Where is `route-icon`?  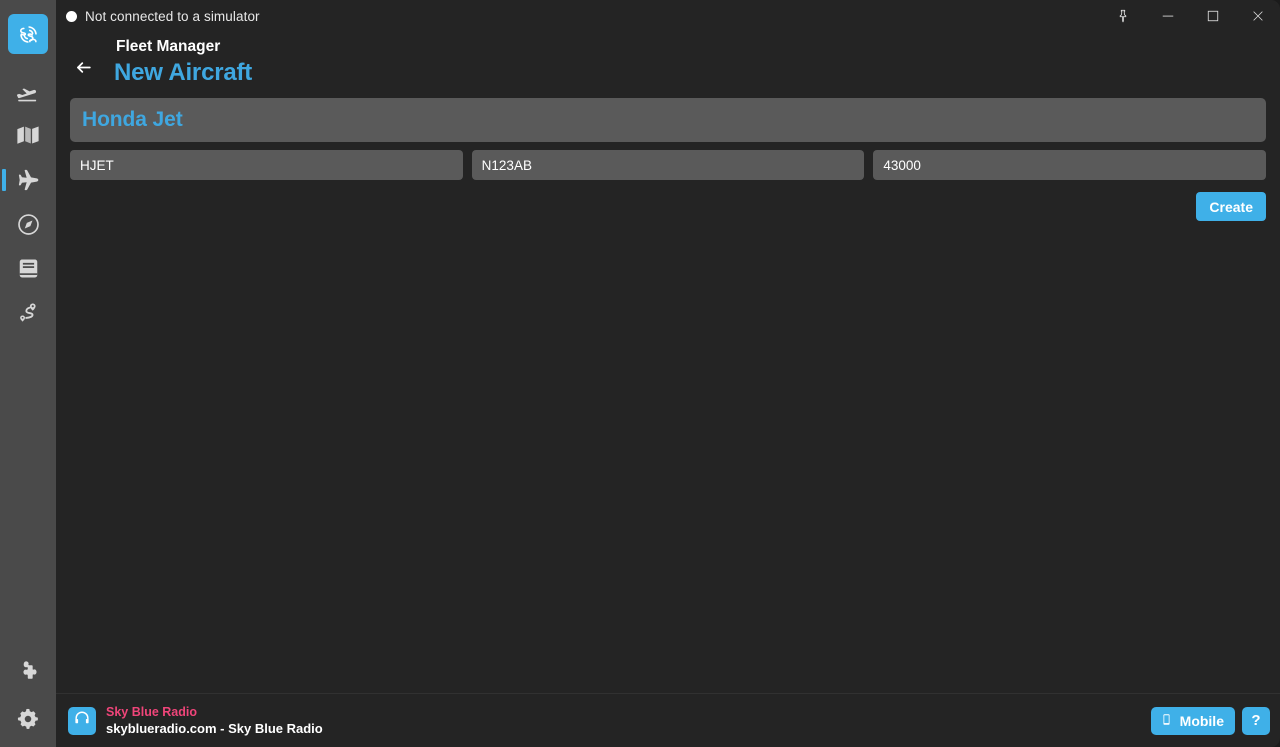
route-icon is located at coordinates (28, 312).